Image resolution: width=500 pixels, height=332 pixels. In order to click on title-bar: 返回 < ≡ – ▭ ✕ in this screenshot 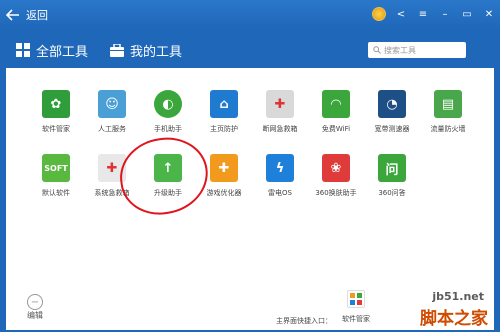, I will do `click(250, 15)`.